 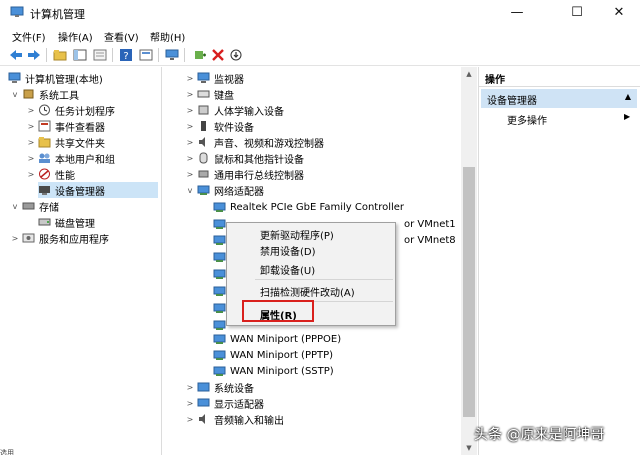 What do you see at coordinates (430, 240) in the screenshot?
I see `device-label: or VMnet8` at bounding box center [430, 240].